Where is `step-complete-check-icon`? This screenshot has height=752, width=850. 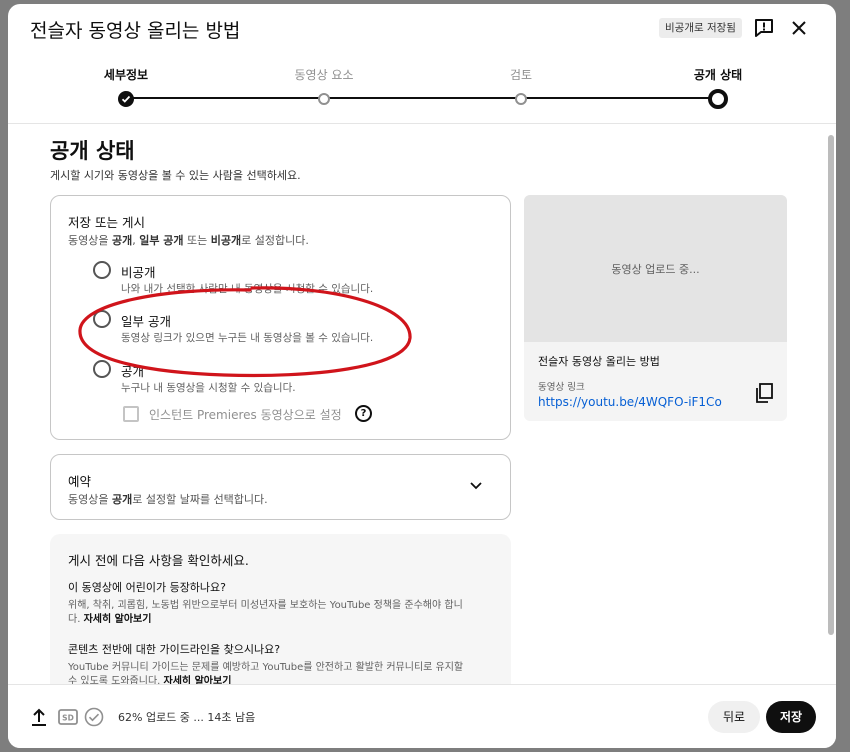 step-complete-check-icon is located at coordinates (126, 99).